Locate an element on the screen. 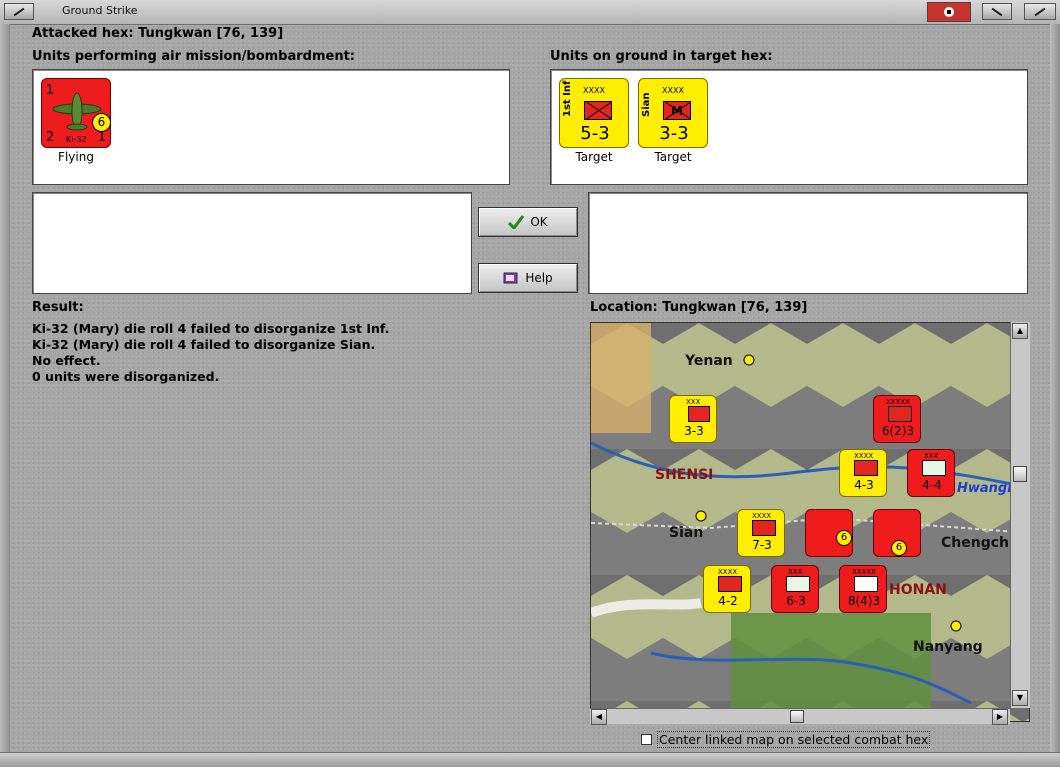  close-icon is located at coordinates (1040, 11).